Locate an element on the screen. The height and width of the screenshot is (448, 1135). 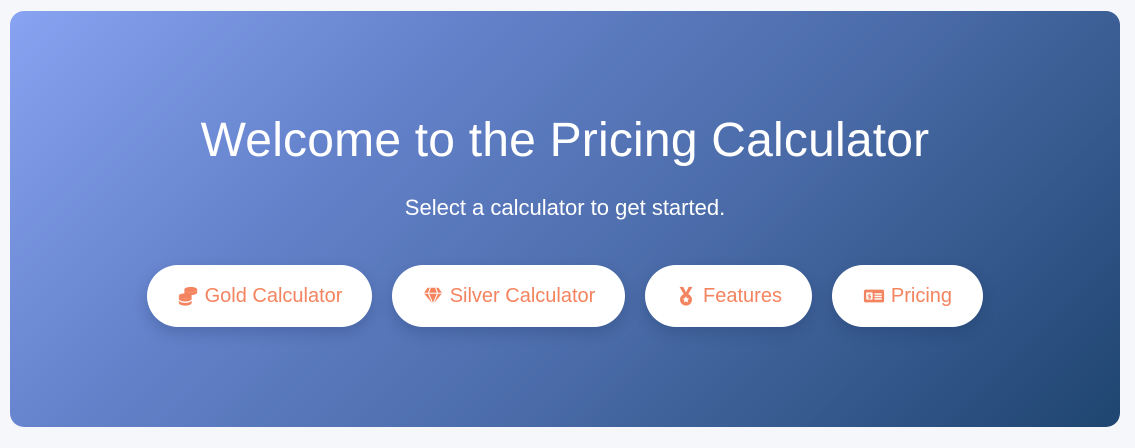
medal-icon is located at coordinates (686, 296).